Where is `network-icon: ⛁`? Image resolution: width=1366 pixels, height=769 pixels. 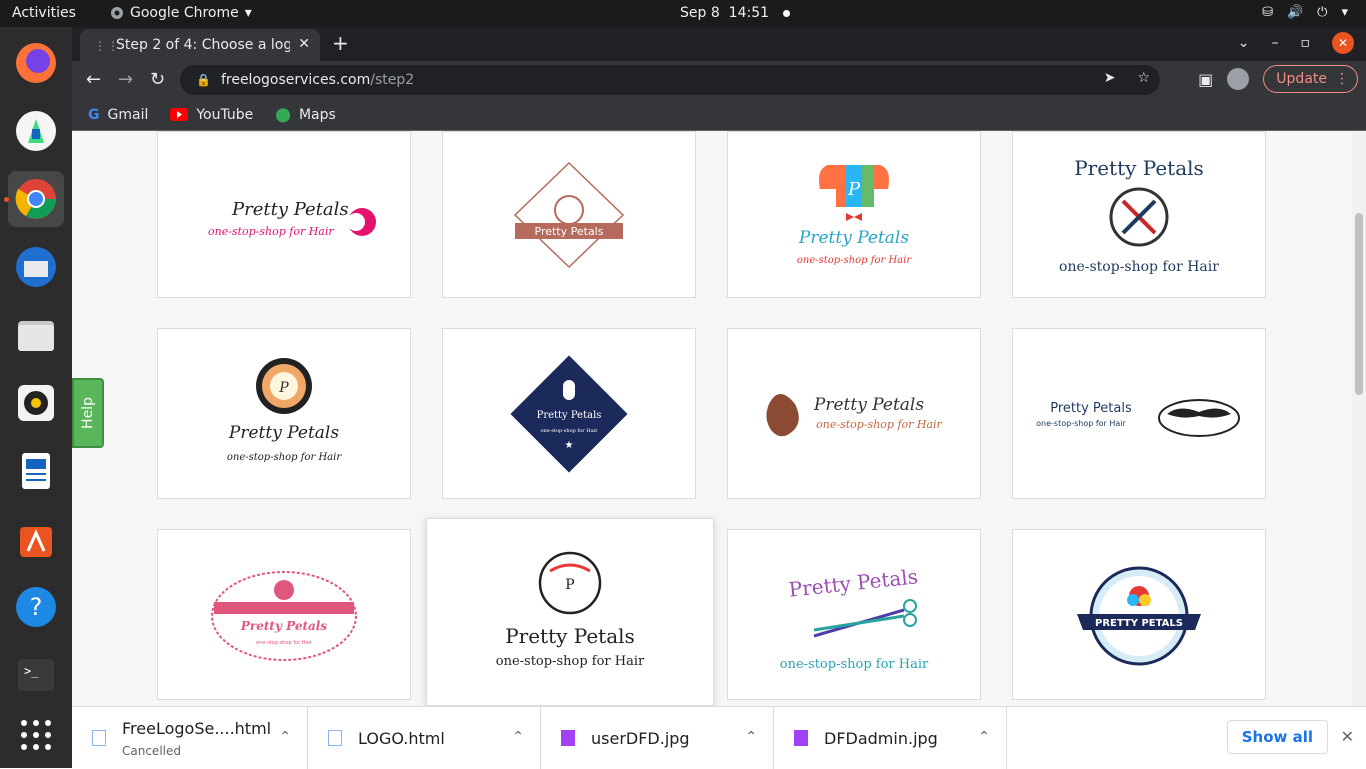 network-icon: ⛁ is located at coordinates (1267, 12).